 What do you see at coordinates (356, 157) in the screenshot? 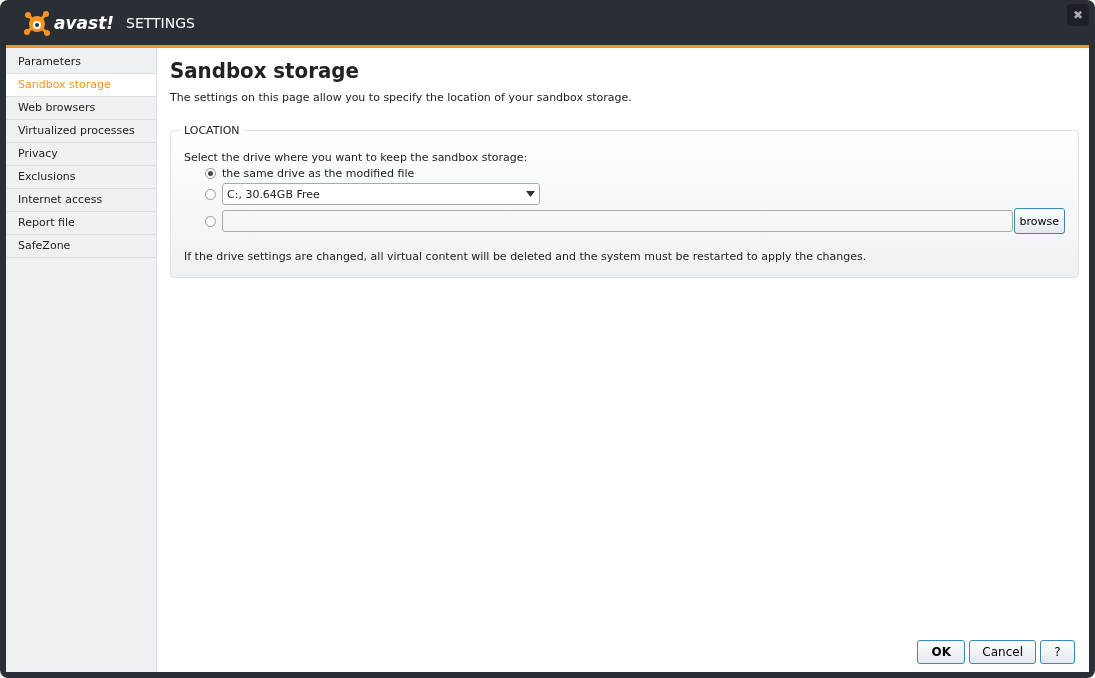
I see `prompt-text: Select the drive where you want to keep the sandbox storage:` at bounding box center [356, 157].